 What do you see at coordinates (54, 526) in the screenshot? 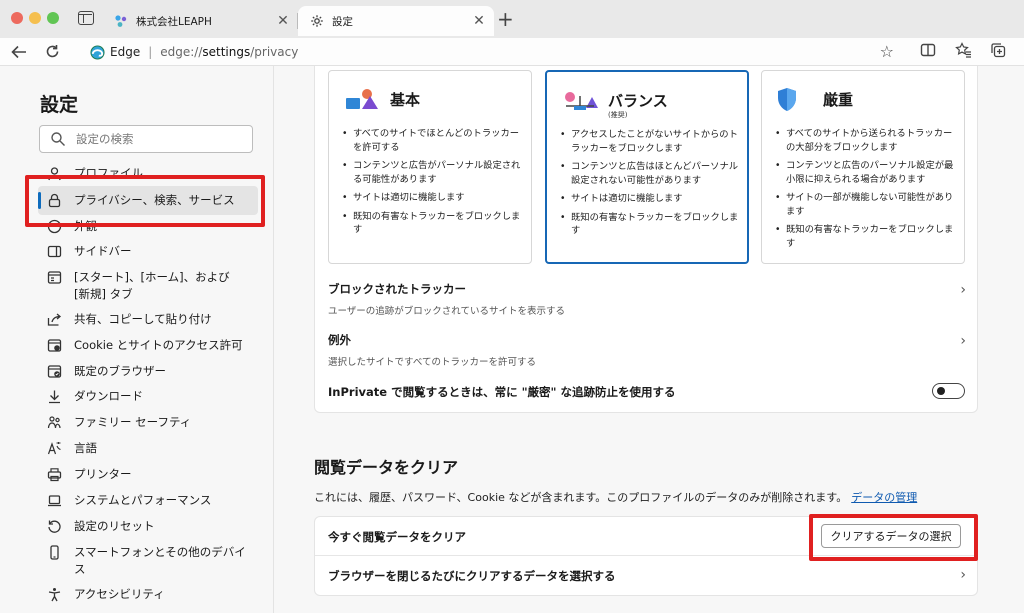
I see `reset-icon` at bounding box center [54, 526].